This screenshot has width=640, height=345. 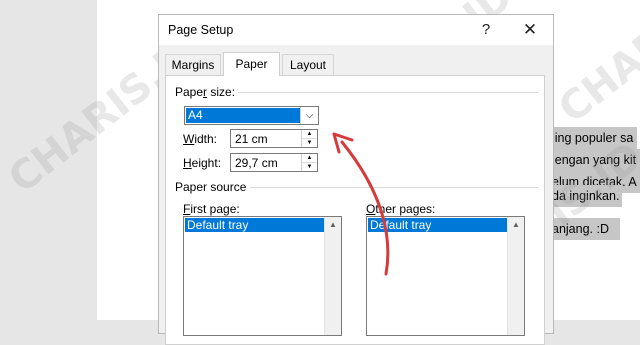 What do you see at coordinates (530, 30) in the screenshot?
I see `close-button: ✕` at bounding box center [530, 30].